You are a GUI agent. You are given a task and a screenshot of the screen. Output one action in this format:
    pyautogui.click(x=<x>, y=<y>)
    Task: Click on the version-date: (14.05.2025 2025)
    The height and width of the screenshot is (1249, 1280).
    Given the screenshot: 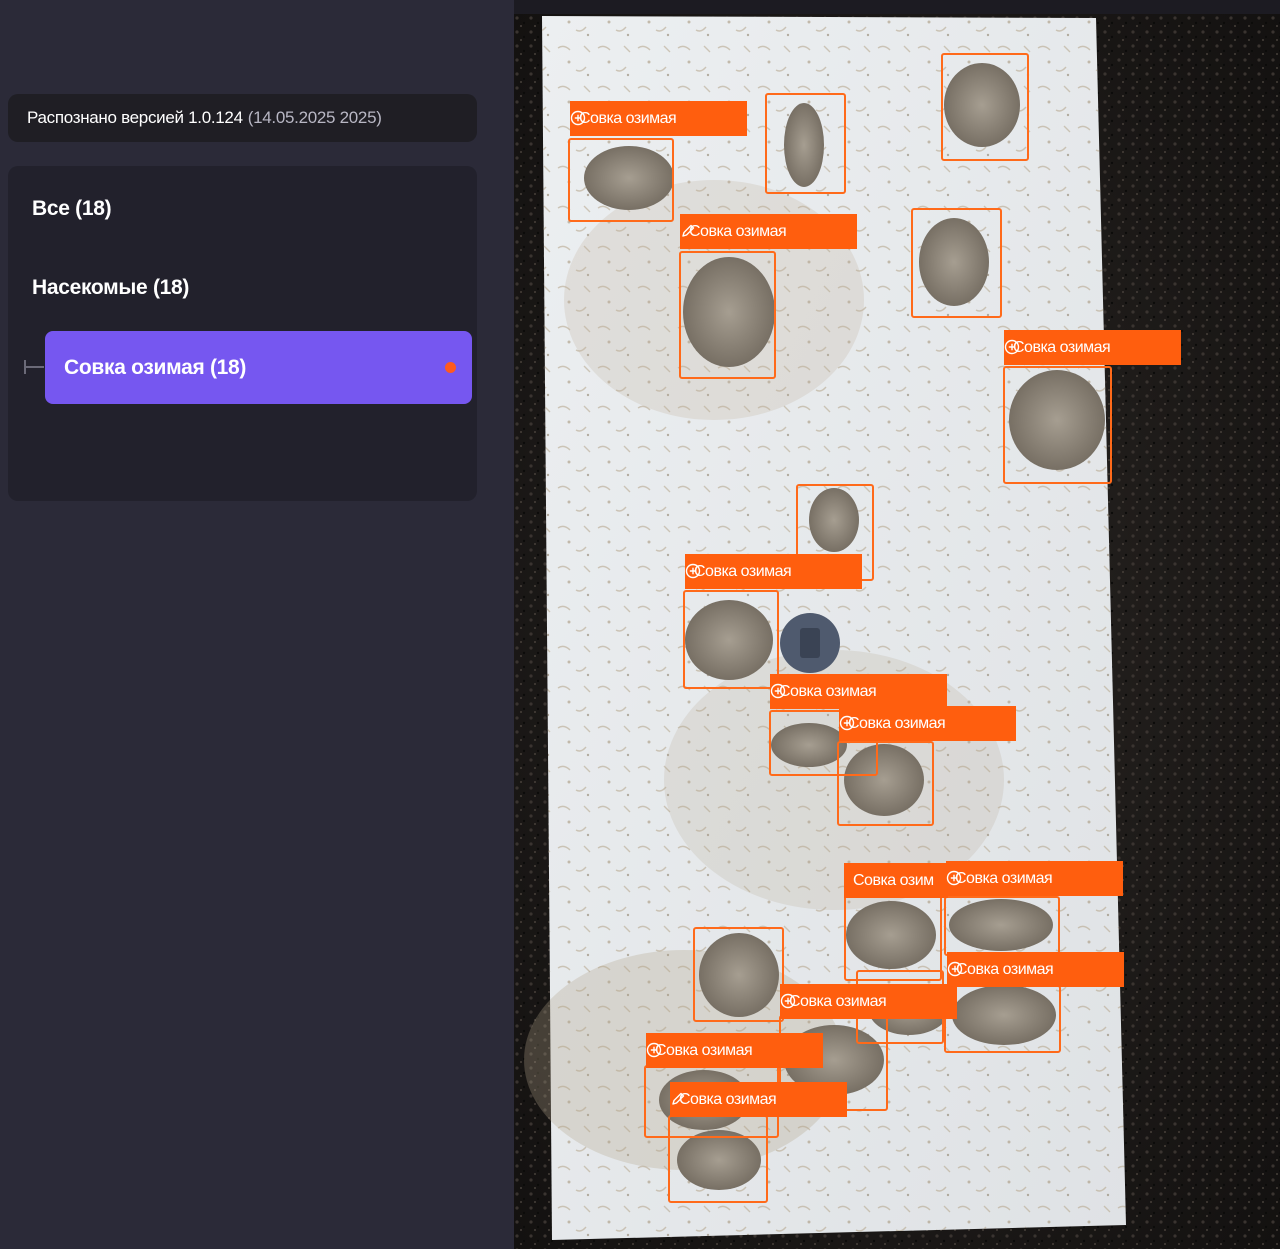 What is the action you would take?
    pyautogui.click(x=314, y=117)
    